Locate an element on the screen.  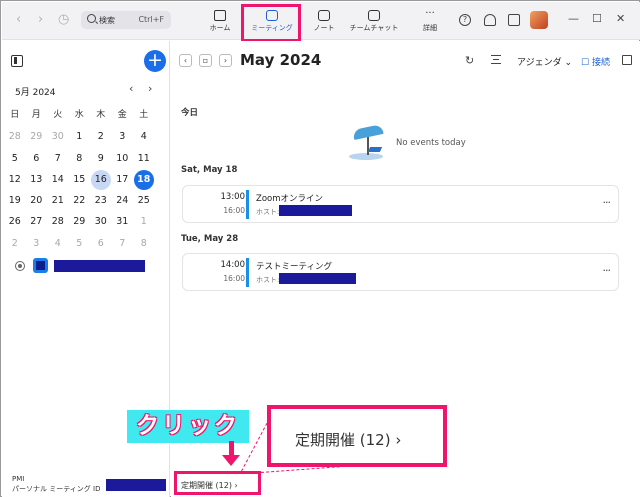
prev-period-icon: ‹ is located at coordinates (185, 60).